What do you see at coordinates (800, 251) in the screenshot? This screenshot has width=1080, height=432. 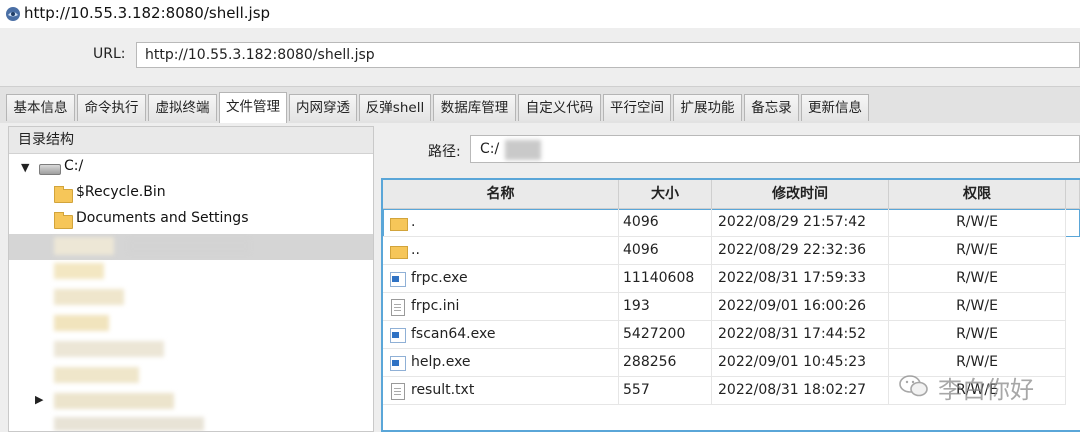 I see `file-modified-cell: 2022/08/29 22:32:36` at bounding box center [800, 251].